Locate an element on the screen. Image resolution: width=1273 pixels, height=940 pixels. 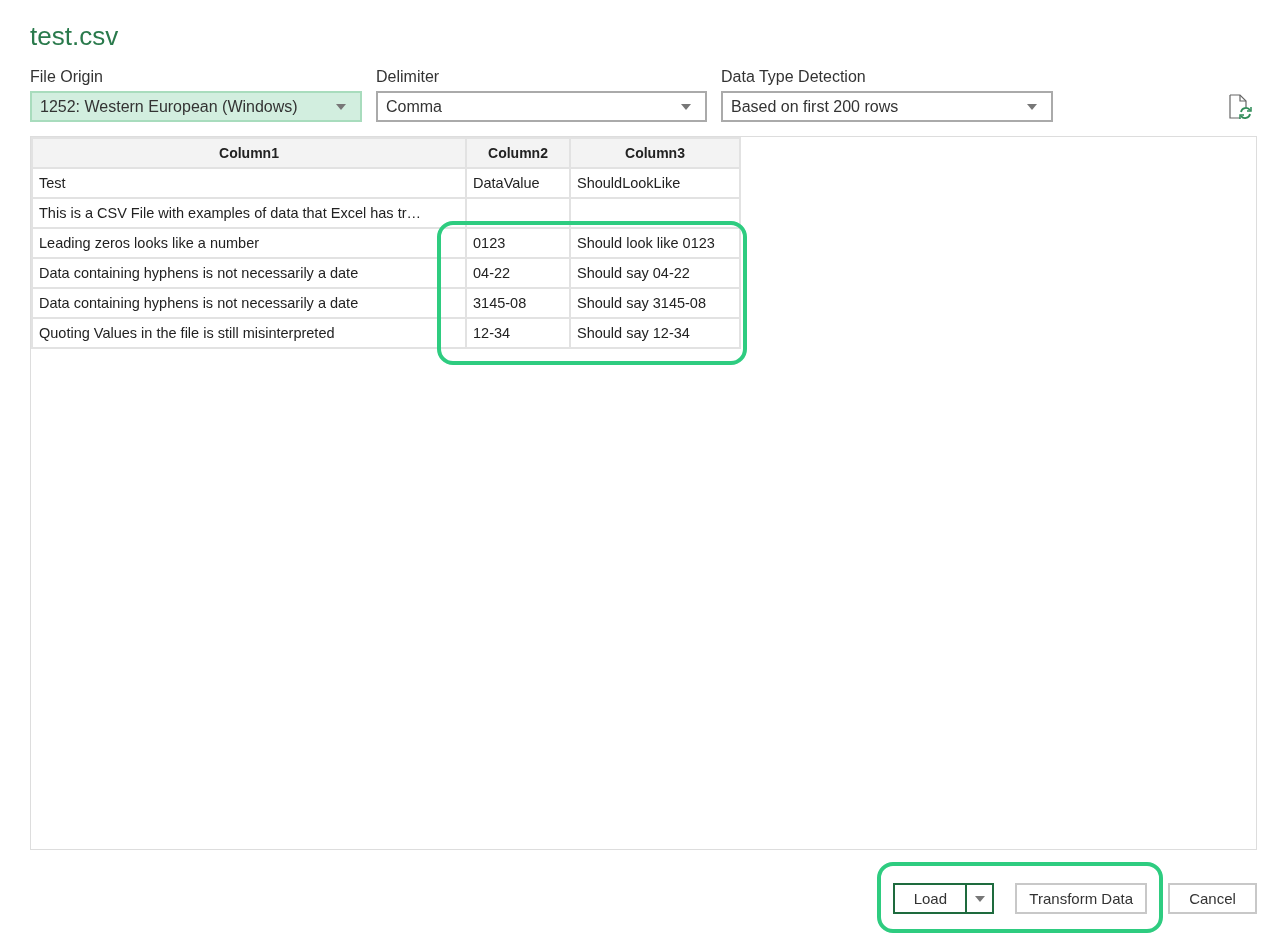
transform-data-button: Transform Data is located at coordinates (1081, 898).